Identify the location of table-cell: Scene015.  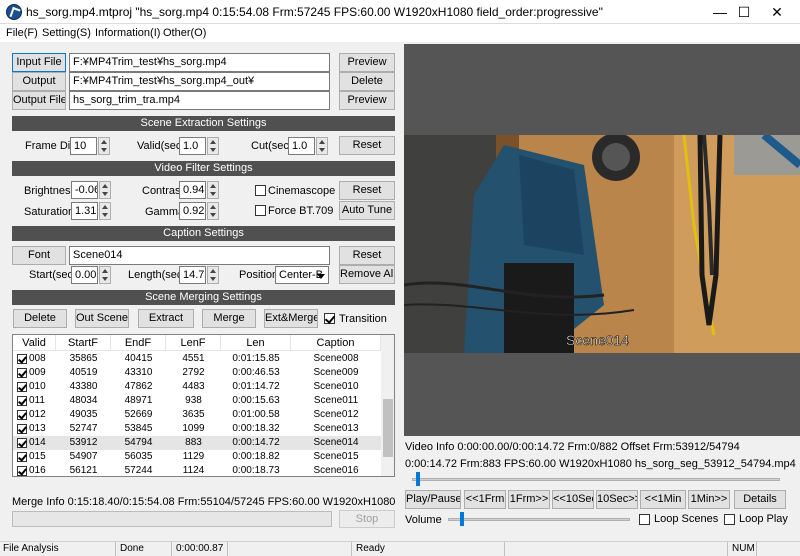
(336, 456).